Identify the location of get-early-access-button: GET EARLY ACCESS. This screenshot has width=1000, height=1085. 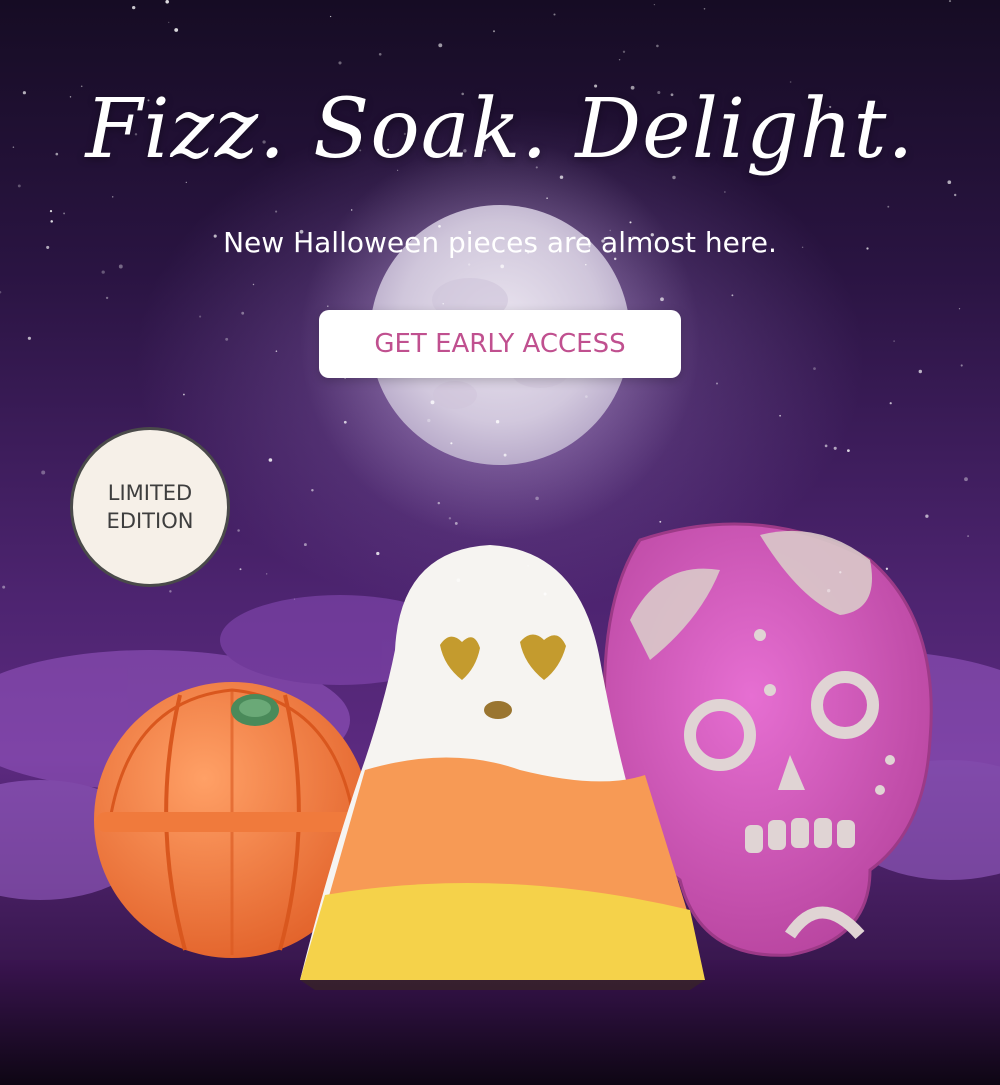
(500, 344).